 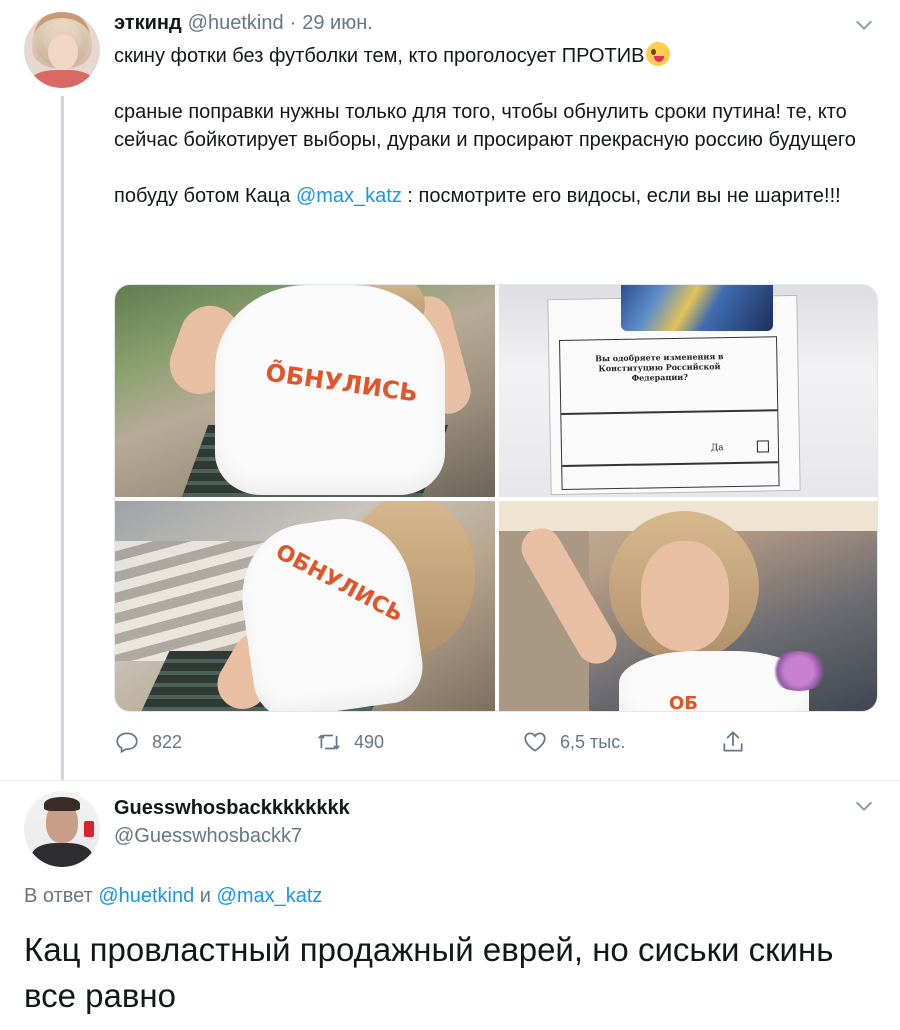 What do you see at coordinates (369, 741) in the screenshot?
I see `retweet-count: 490` at bounding box center [369, 741].